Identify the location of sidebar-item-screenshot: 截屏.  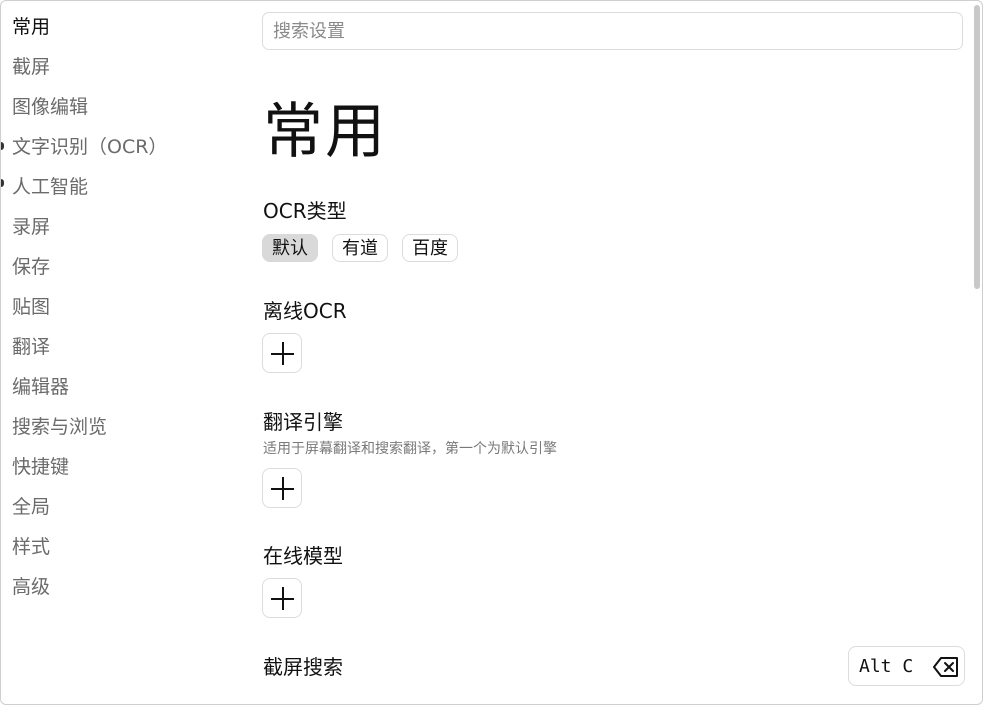
(31, 67).